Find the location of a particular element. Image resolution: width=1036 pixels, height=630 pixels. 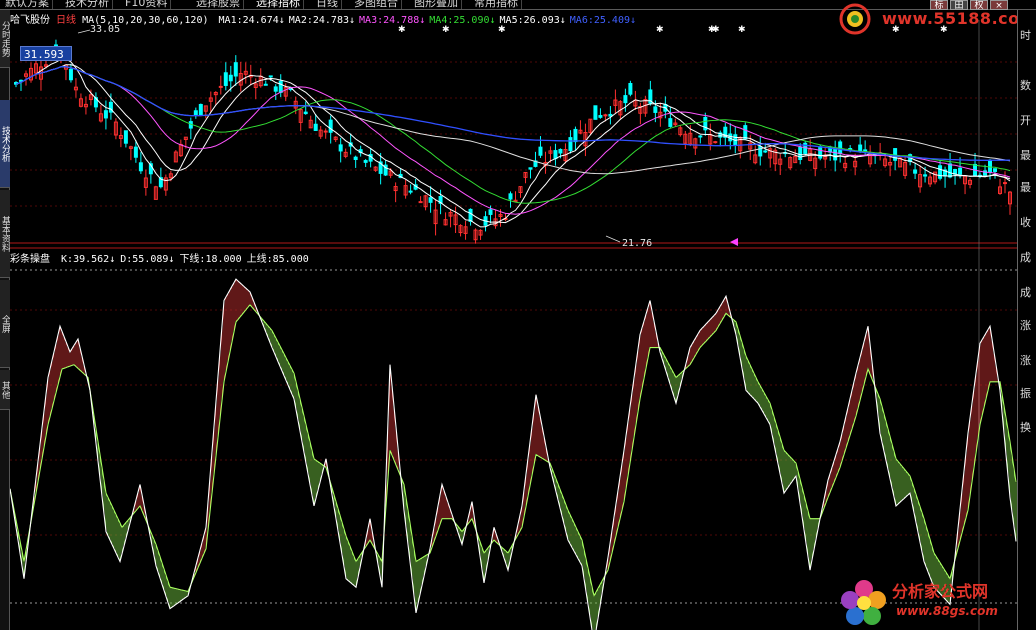

ma-value: MA4:25.090↓ is located at coordinates (462, 20).